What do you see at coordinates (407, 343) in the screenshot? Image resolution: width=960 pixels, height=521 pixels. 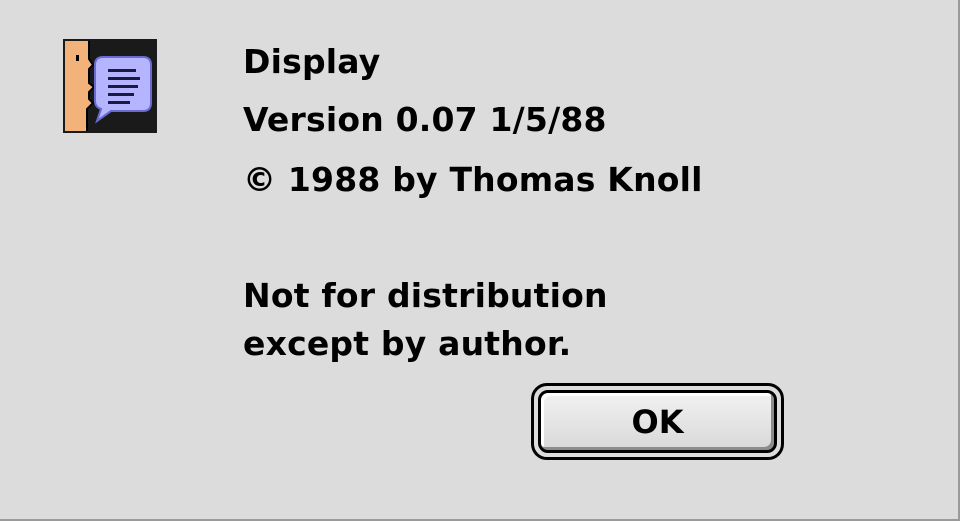 I see `distribution-note-line2: except by author.` at bounding box center [407, 343].